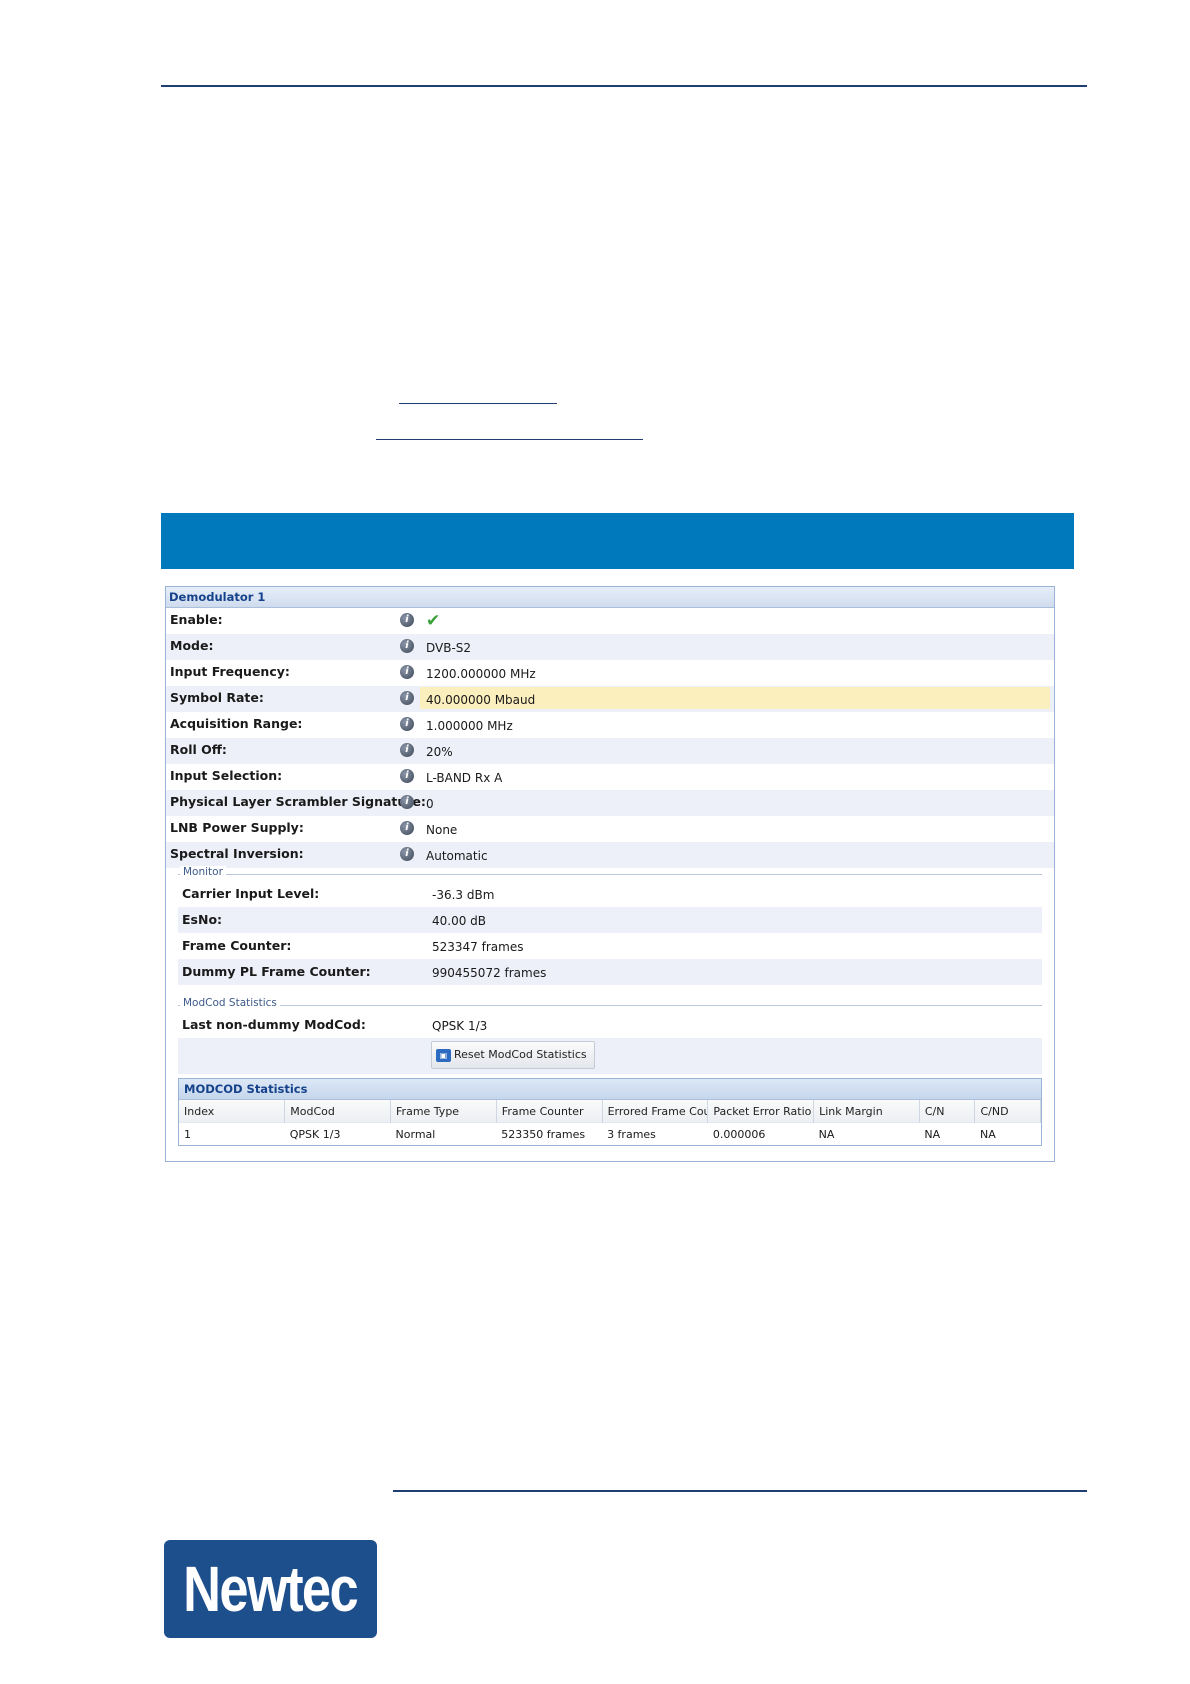  I want to click on table-cell: 1, so click(232, 1133).